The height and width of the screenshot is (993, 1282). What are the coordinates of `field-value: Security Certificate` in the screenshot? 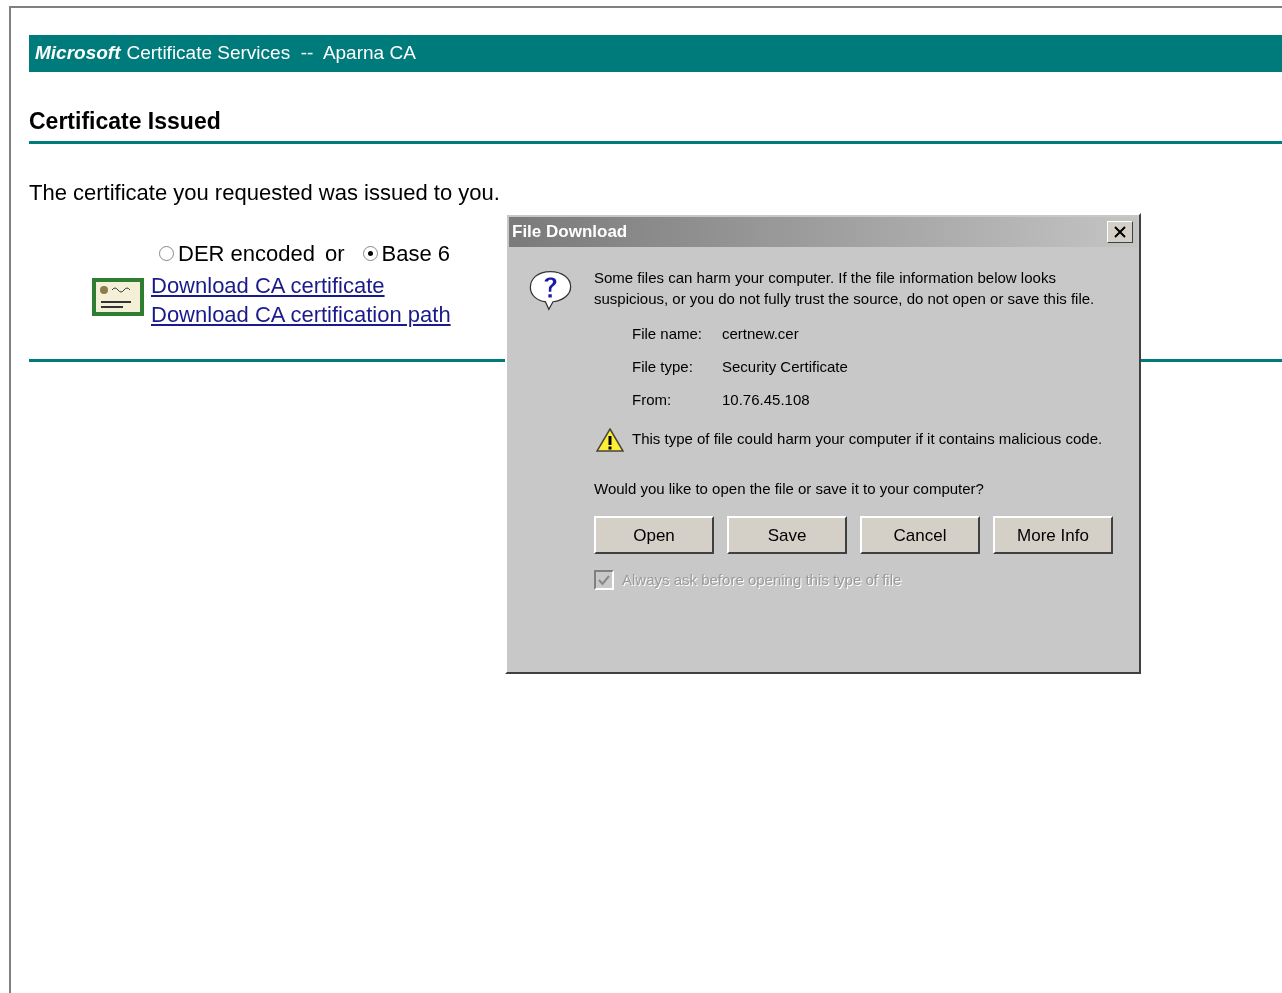 It's located at (785, 367).